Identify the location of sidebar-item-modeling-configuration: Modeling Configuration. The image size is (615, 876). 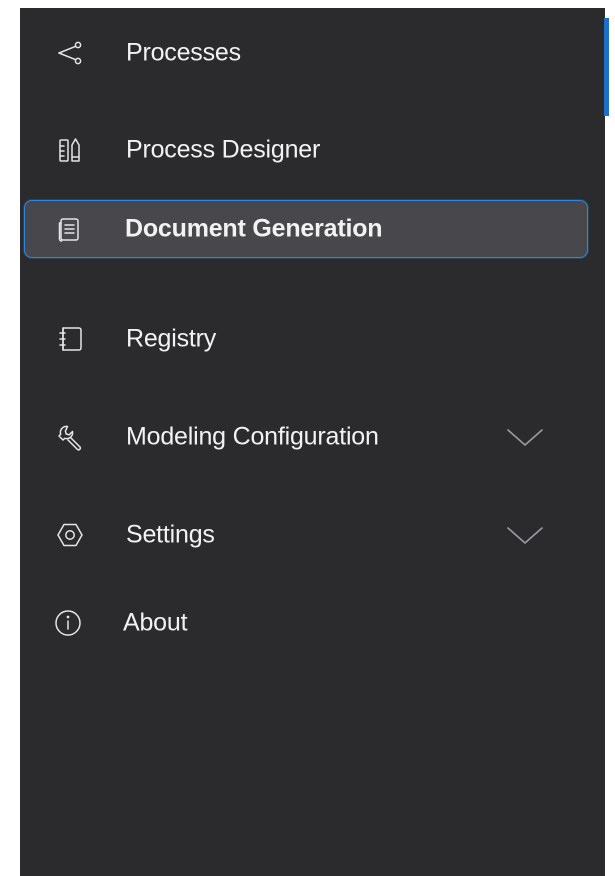
(306, 437).